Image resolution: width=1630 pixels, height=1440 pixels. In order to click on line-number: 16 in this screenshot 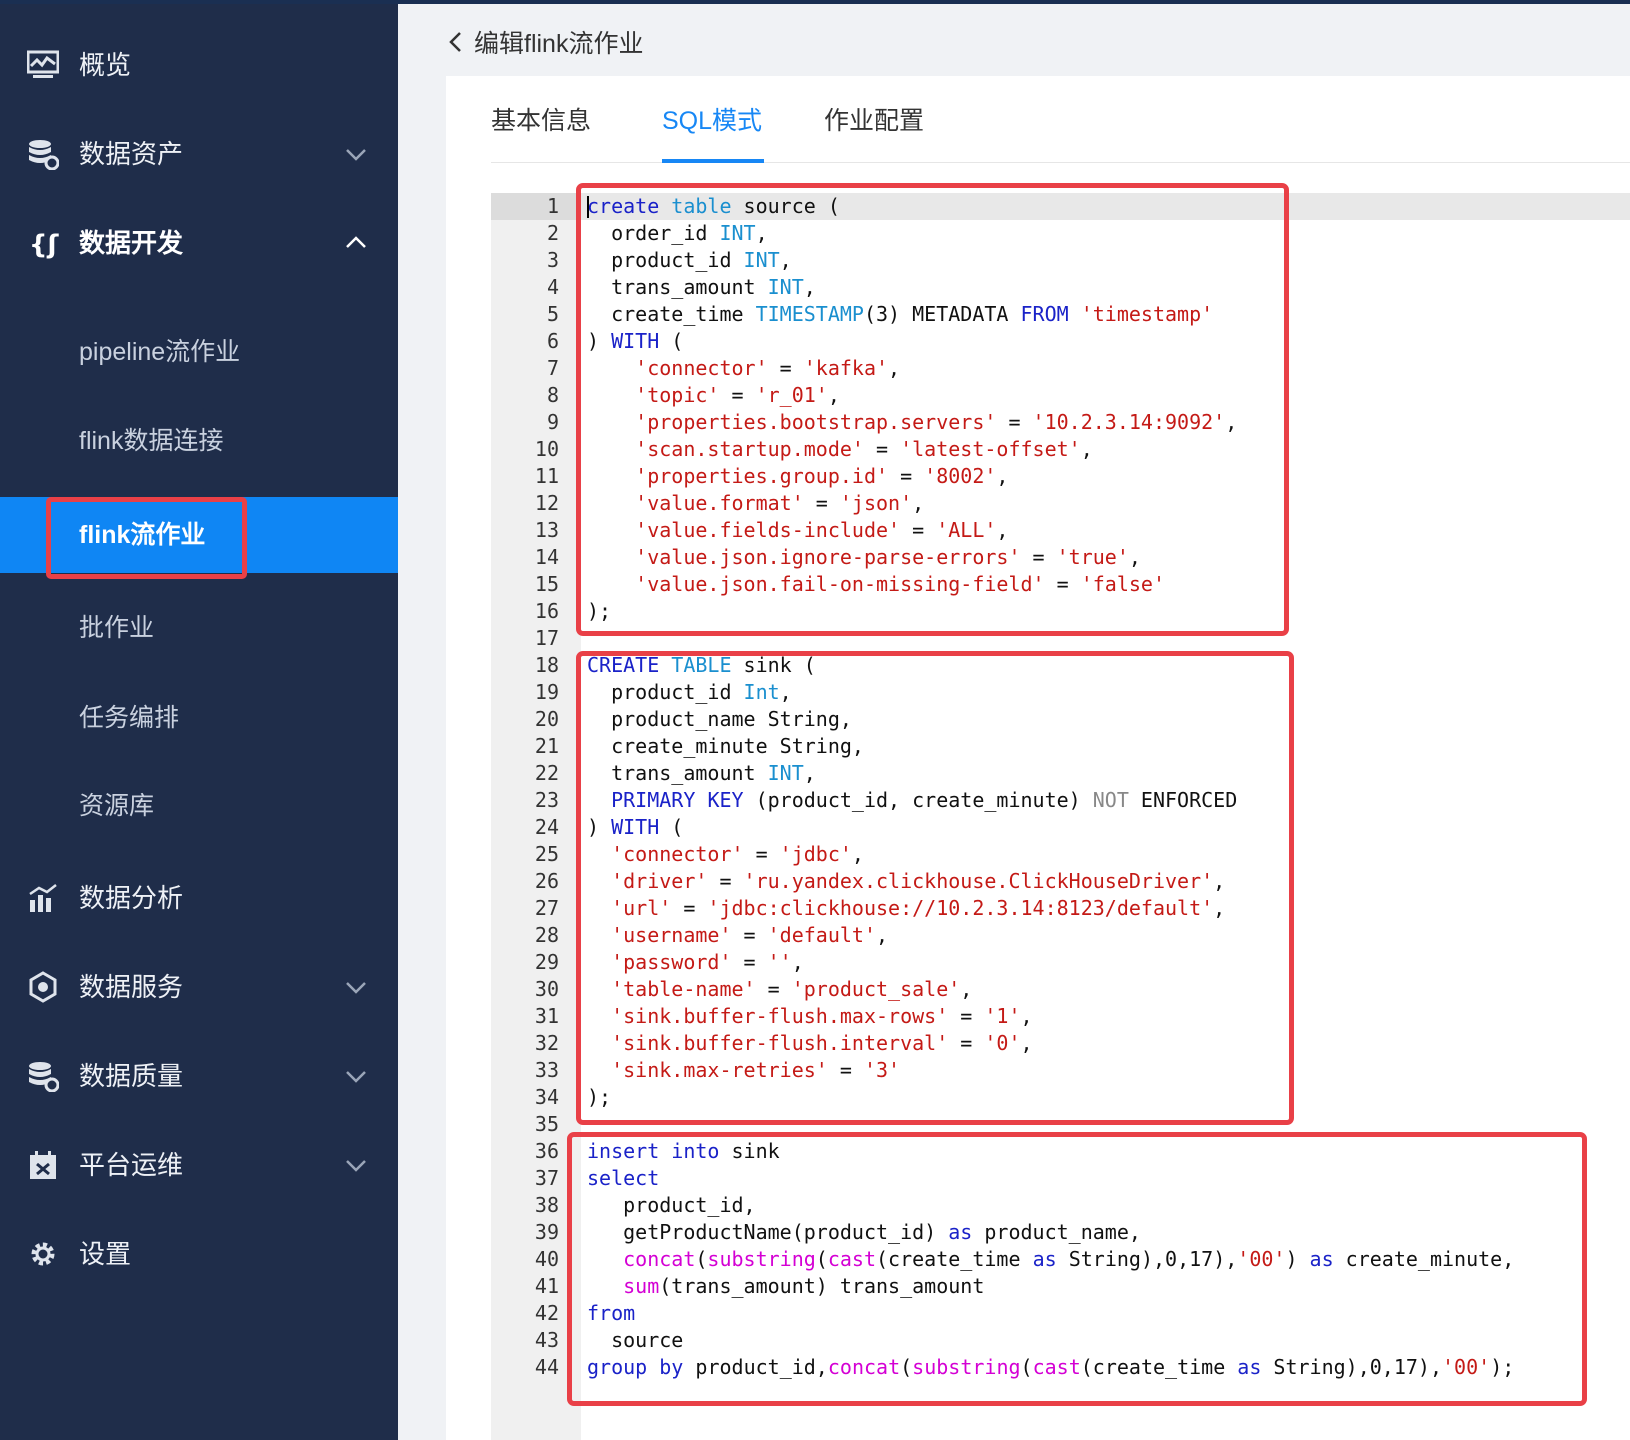, I will do `click(546, 611)`.